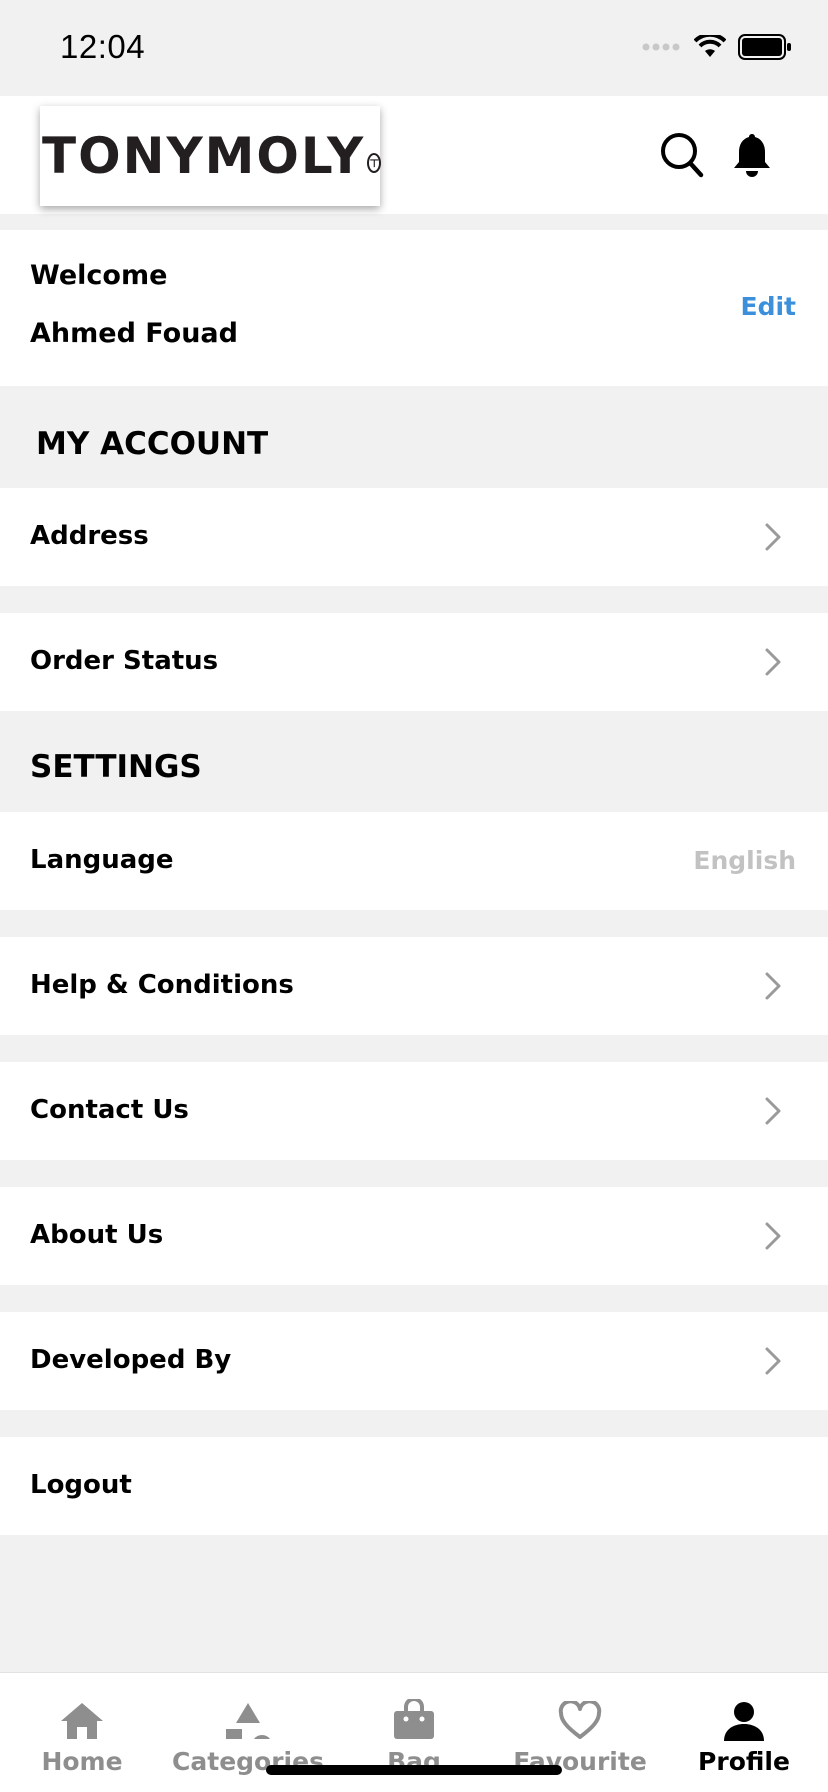  I want to click on menu-item-help-conditions: Help & Conditions, so click(414, 986).